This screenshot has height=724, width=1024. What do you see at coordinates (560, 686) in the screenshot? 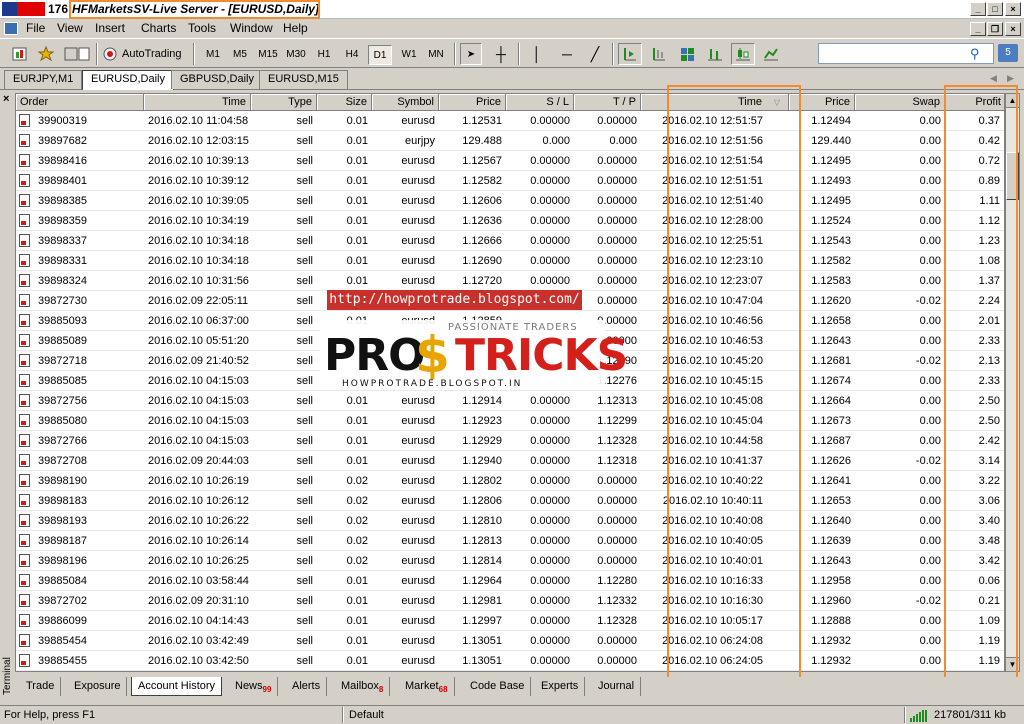
I see `tab-experts: Experts` at bounding box center [560, 686].